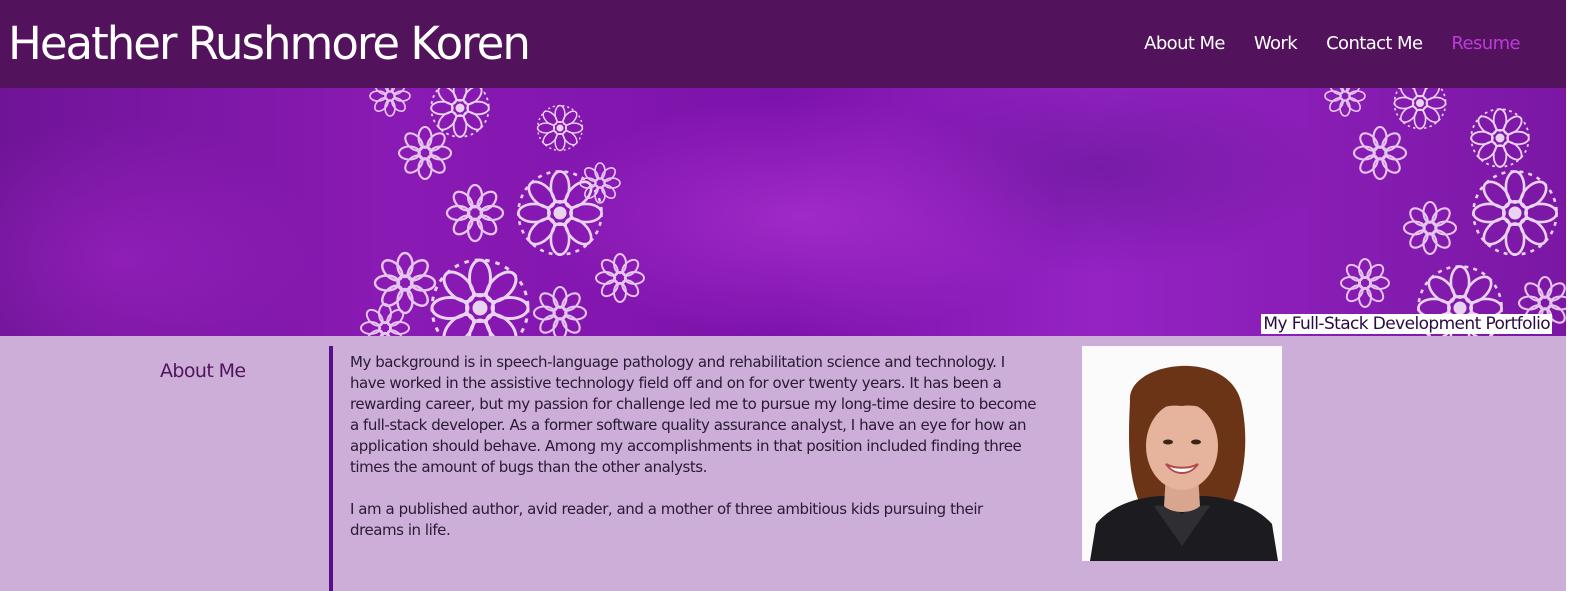  What do you see at coordinates (1317, 45) in the screenshot?
I see `main-nav: About Me Work Contact Me Resume` at bounding box center [1317, 45].